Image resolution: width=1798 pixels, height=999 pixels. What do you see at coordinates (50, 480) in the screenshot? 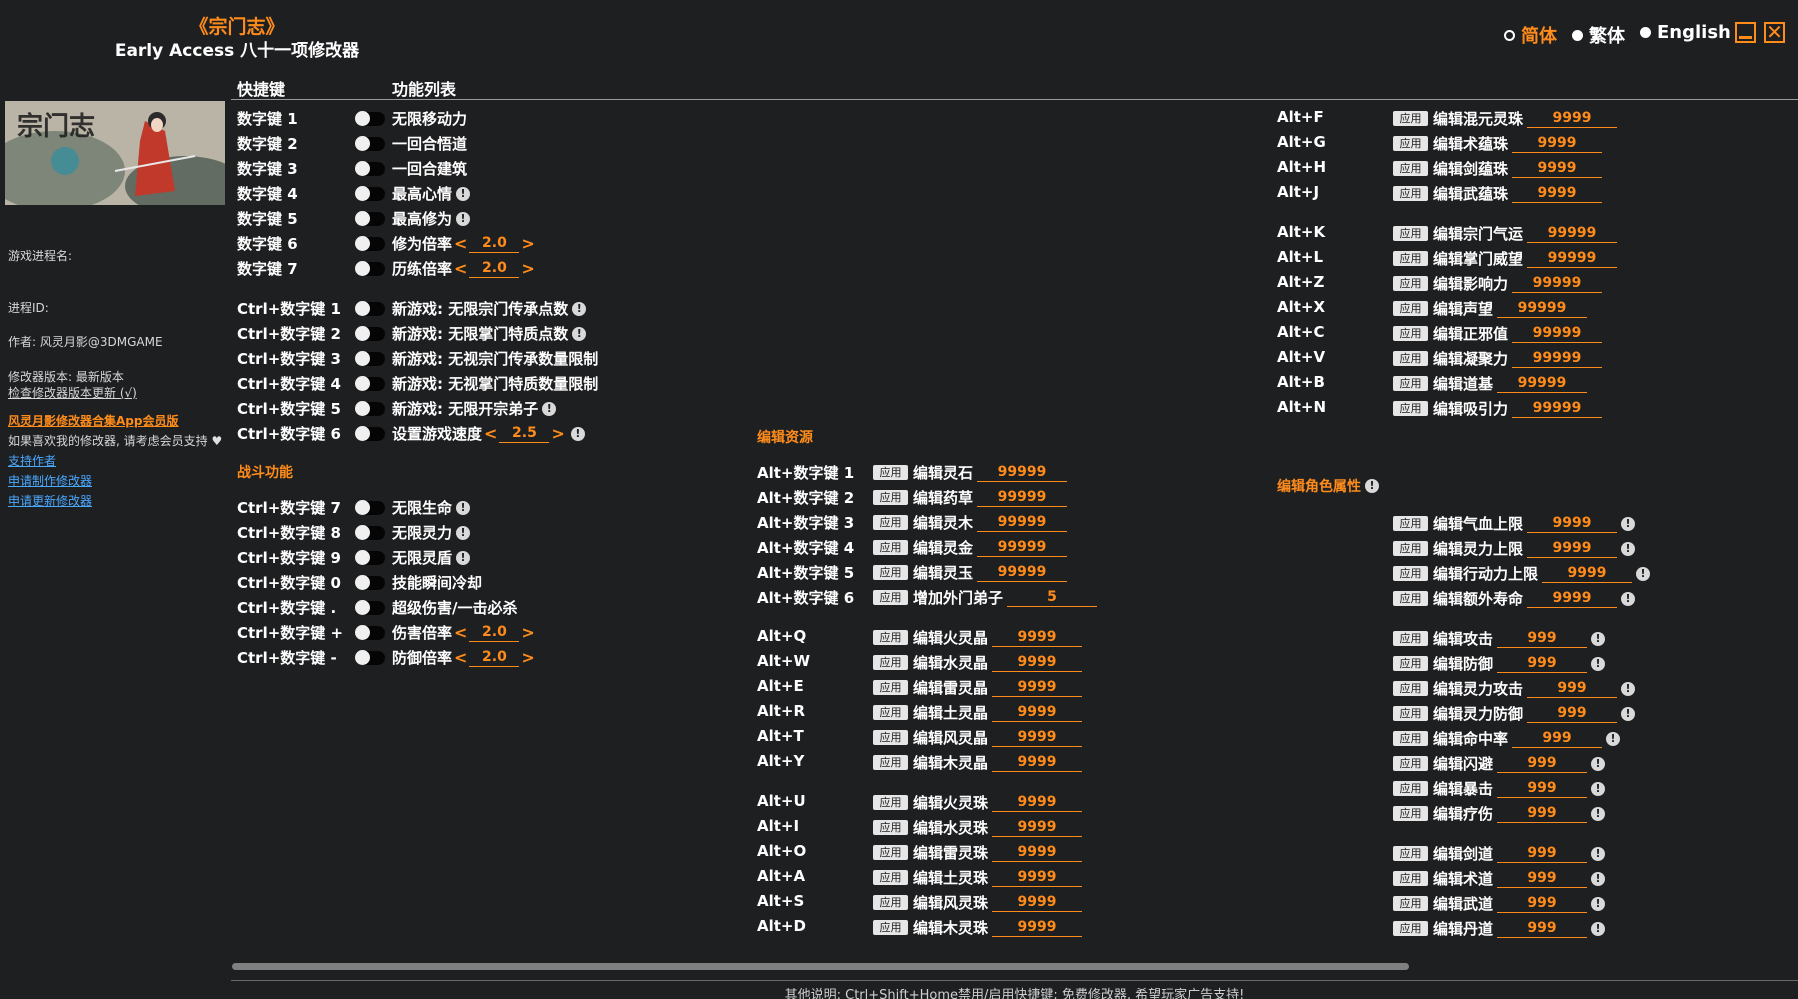
I see `request-make-link: 申请制作修改器` at bounding box center [50, 480].